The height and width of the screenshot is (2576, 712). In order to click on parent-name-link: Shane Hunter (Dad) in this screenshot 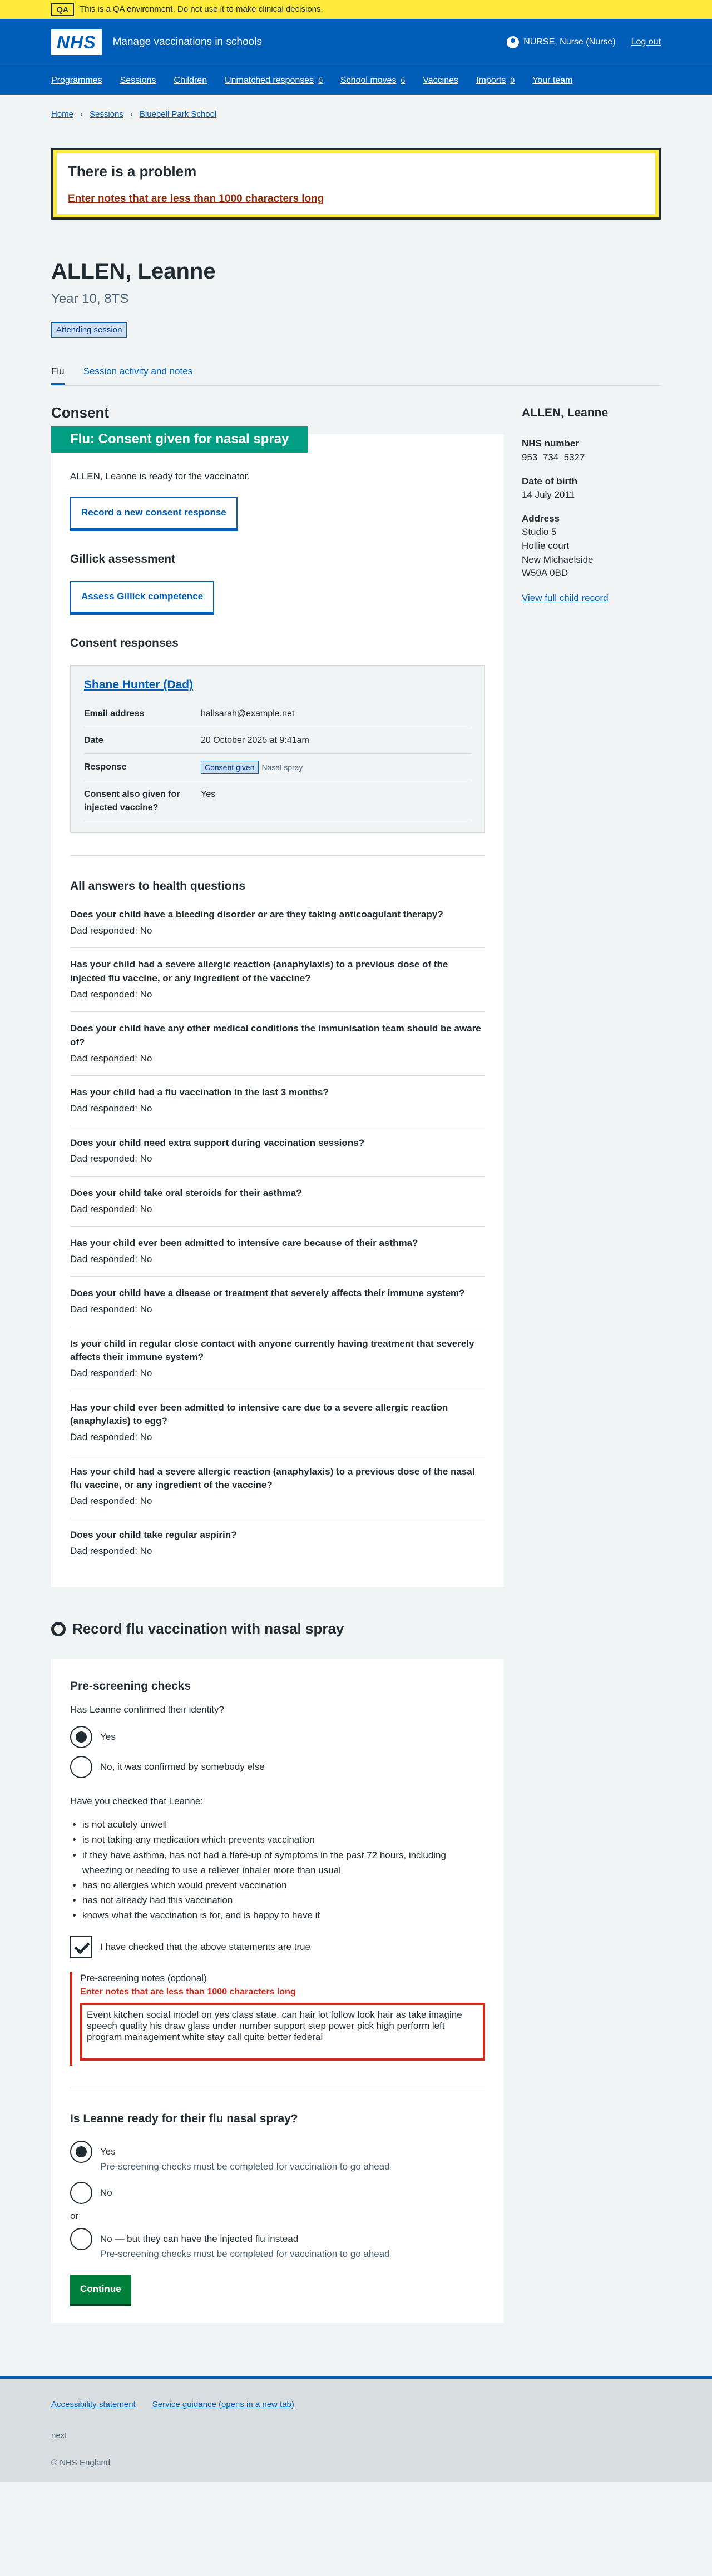, I will do `click(138, 684)`.